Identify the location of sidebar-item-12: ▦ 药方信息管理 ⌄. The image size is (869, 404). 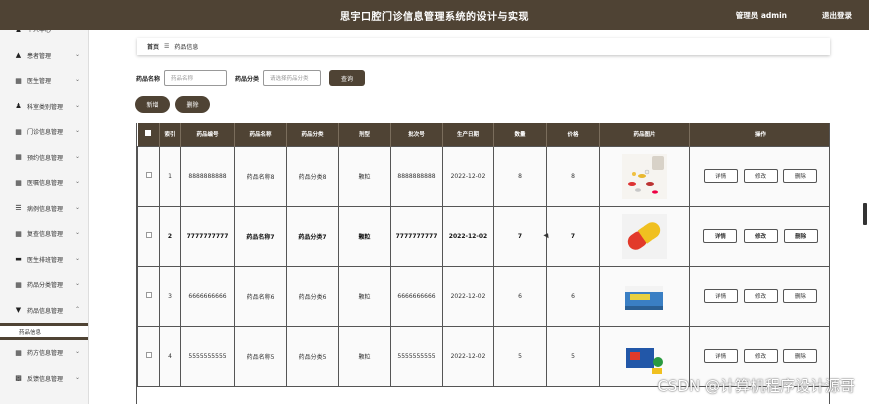
(44, 353).